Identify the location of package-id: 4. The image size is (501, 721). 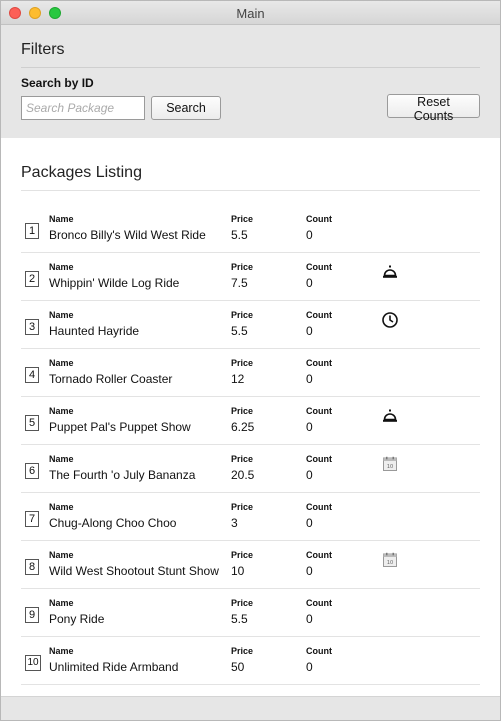
(32, 375).